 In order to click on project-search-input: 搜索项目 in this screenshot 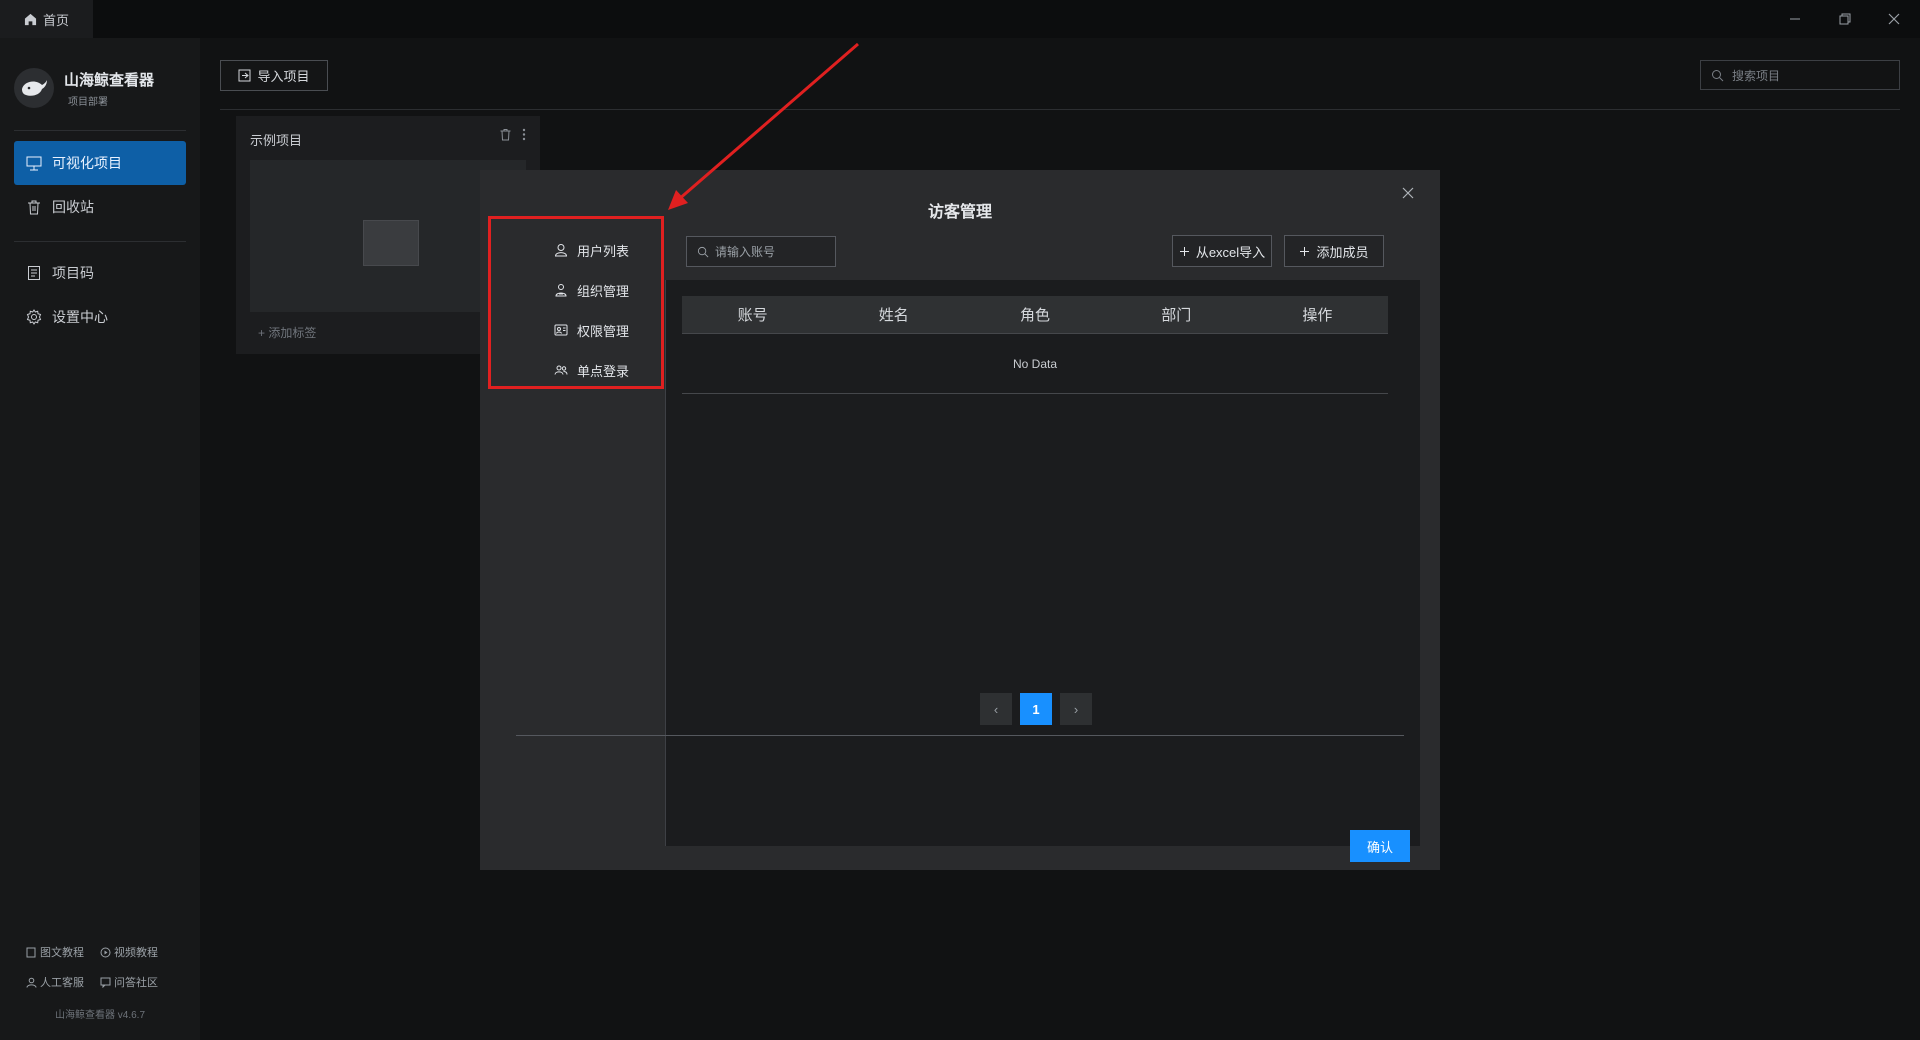, I will do `click(1800, 75)`.